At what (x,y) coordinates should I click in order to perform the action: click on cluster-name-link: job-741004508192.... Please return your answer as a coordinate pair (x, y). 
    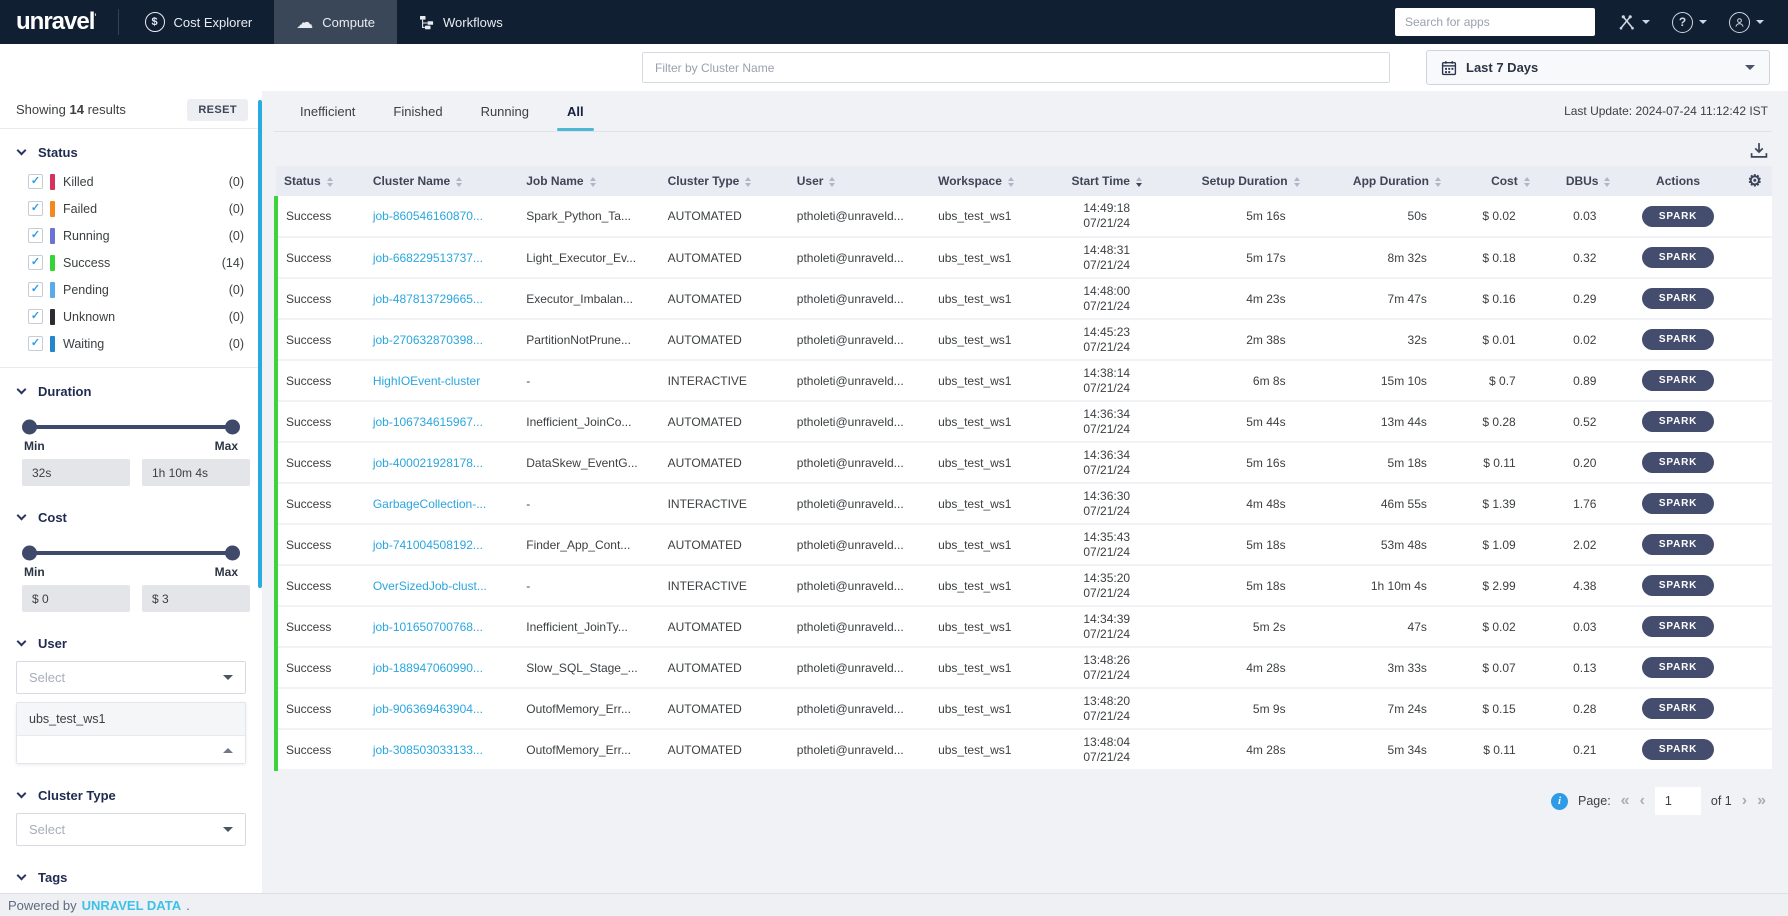
    Looking at the image, I should click on (428, 545).